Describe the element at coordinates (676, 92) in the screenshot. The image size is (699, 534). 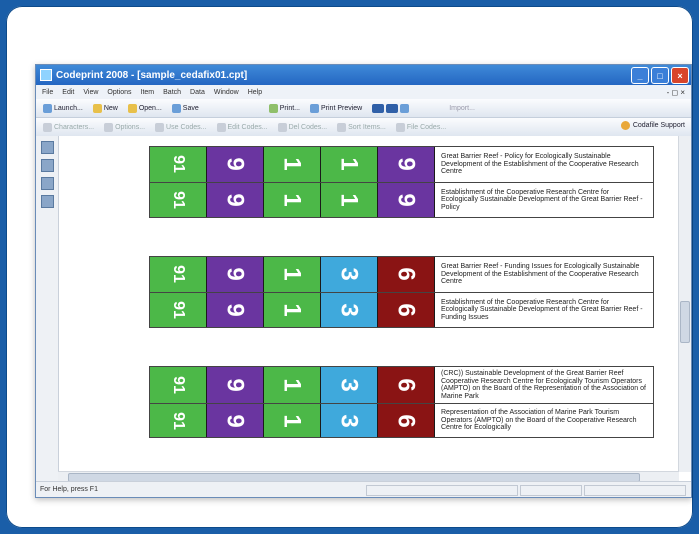
I see `mdi-controls: - ◻ ×` at that location.